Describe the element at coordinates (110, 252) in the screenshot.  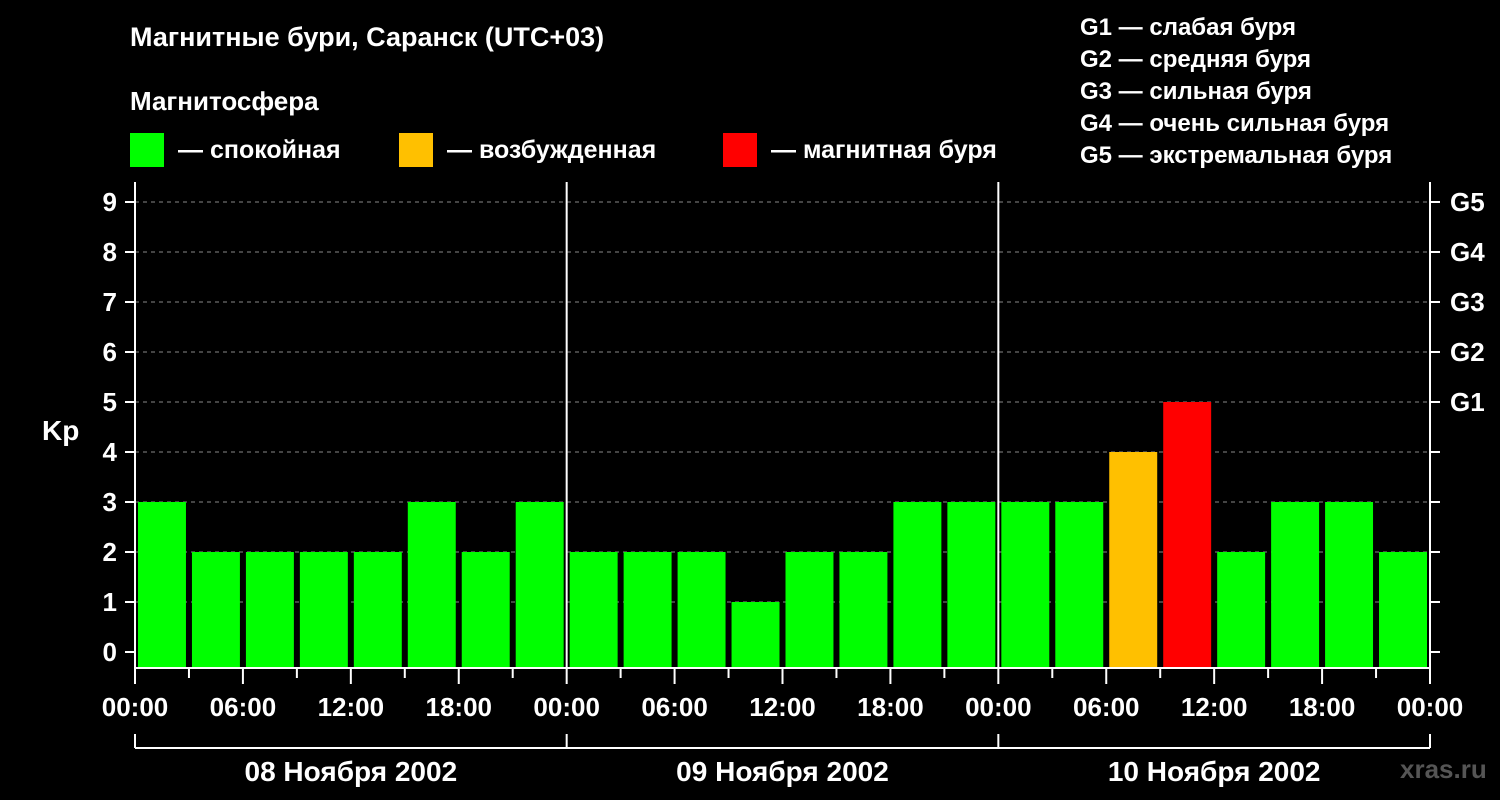
I see `y-tick-label: 8` at that location.